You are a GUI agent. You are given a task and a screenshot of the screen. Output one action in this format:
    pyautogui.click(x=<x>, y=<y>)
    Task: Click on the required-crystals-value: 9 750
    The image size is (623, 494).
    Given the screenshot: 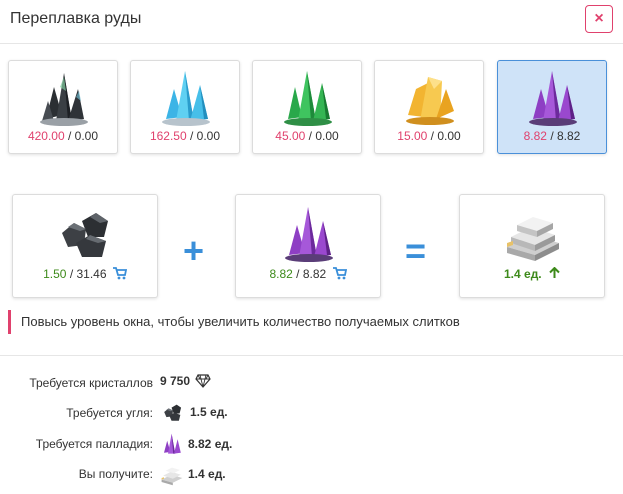 What is the action you would take?
    pyautogui.click(x=185, y=381)
    